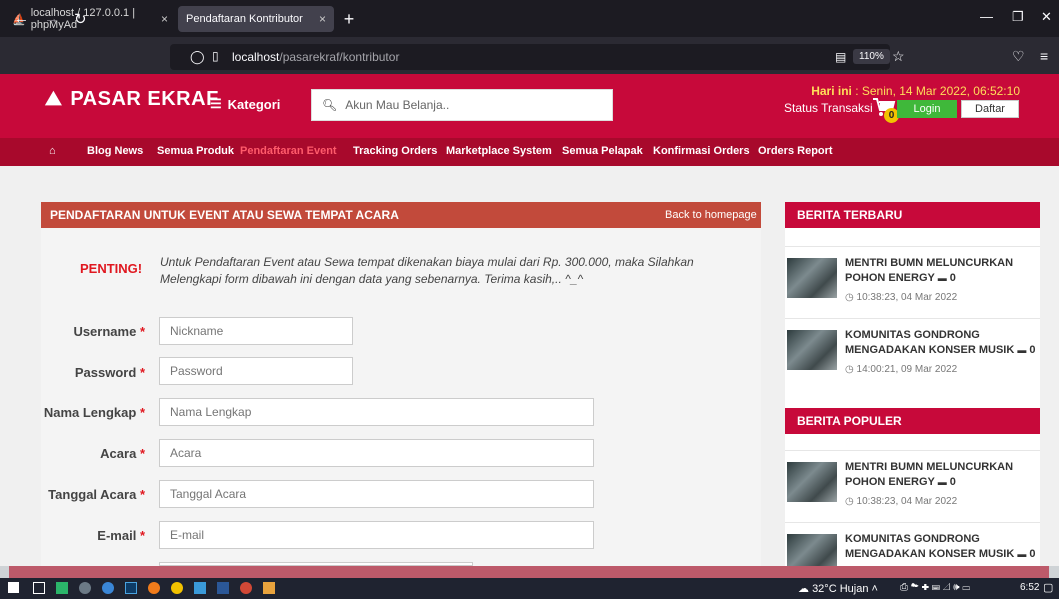 Image resolution: width=1059 pixels, height=599 pixels. Describe the element at coordinates (803, 589) in the screenshot. I see `cloud-icon: ☁` at that location.